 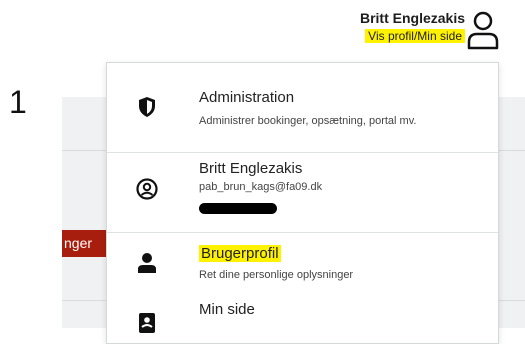 What do you see at coordinates (238, 208) in the screenshot?
I see `redaction-mark` at bounding box center [238, 208].